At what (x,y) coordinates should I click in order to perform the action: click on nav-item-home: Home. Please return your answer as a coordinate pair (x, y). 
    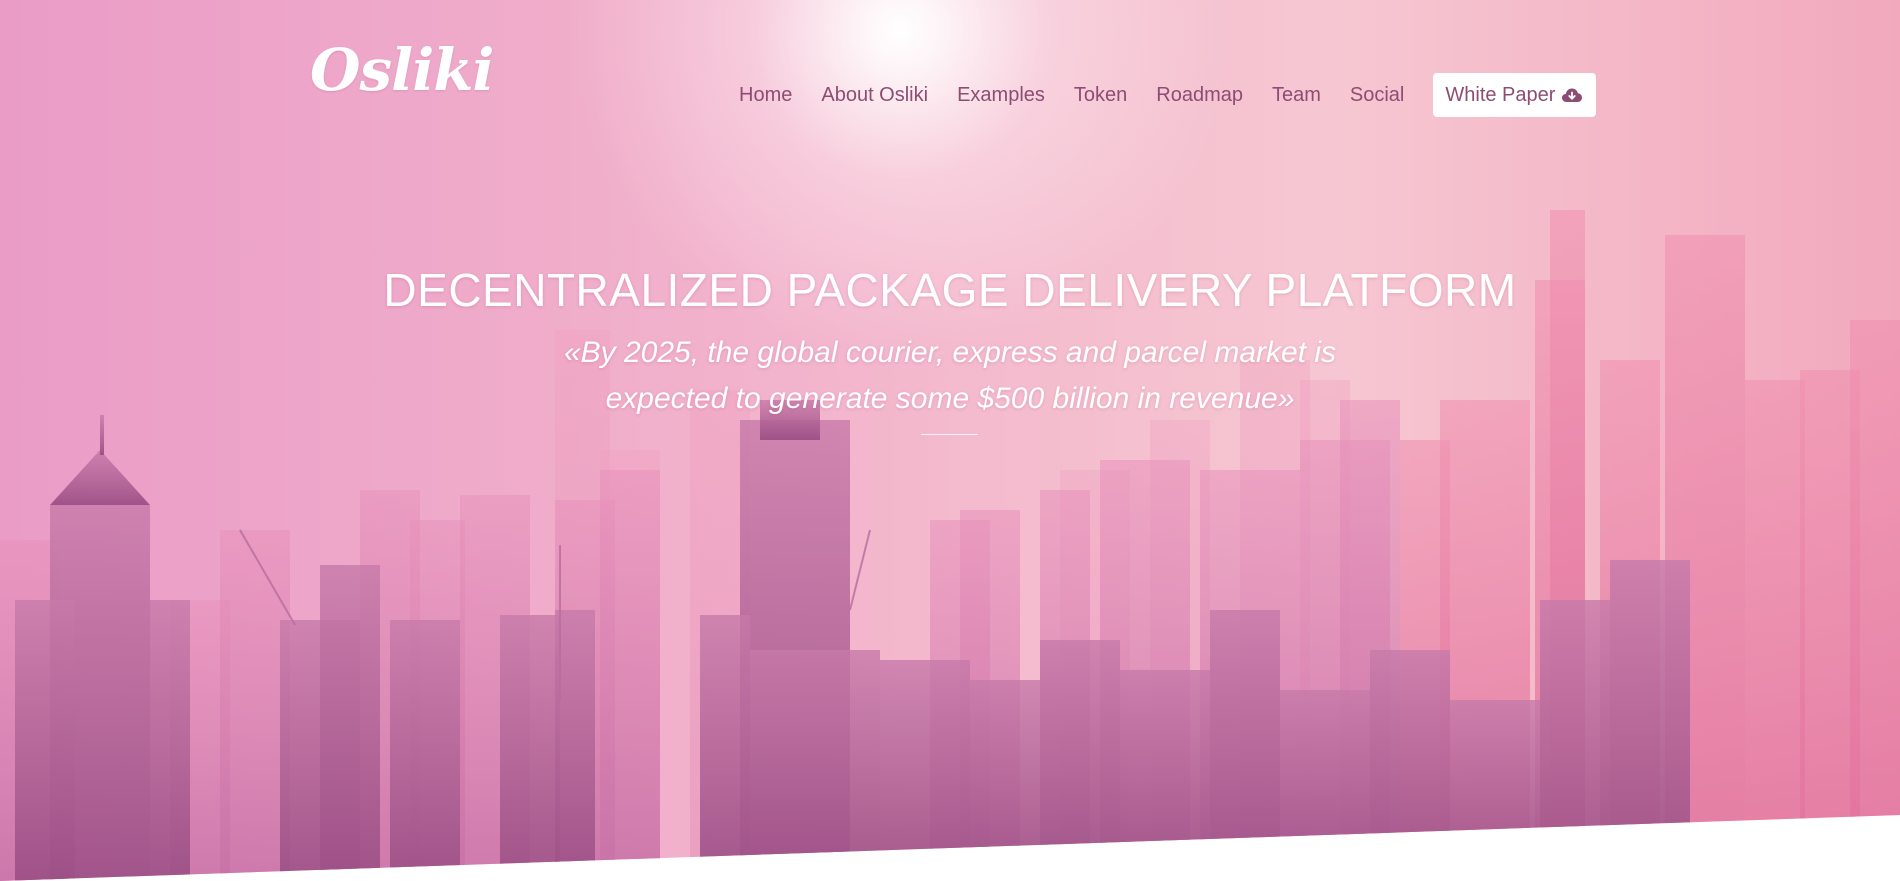
    Looking at the image, I should click on (765, 95).